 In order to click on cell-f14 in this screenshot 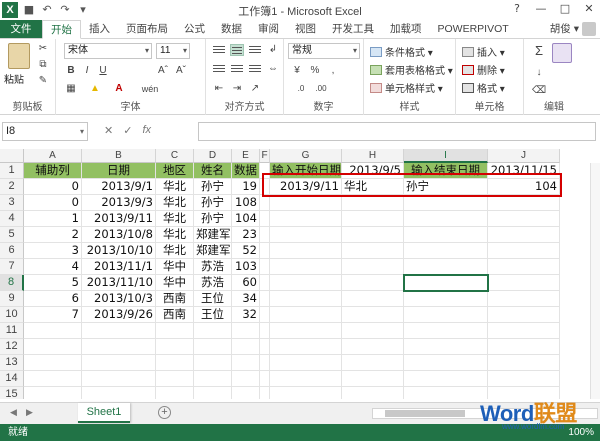, I will do `click(265, 379)`.